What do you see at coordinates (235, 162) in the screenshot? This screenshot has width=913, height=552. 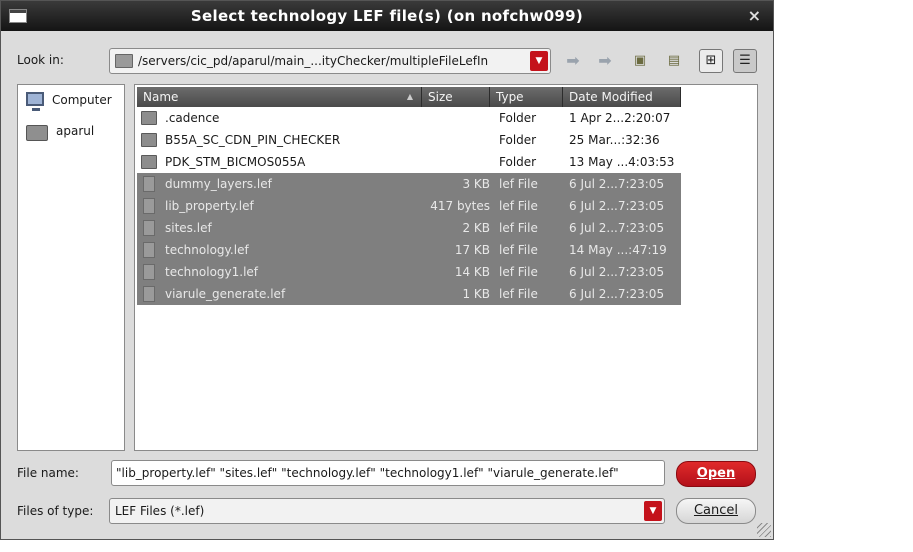 I see `file-name: PDK_STM_BICMOS055A` at bounding box center [235, 162].